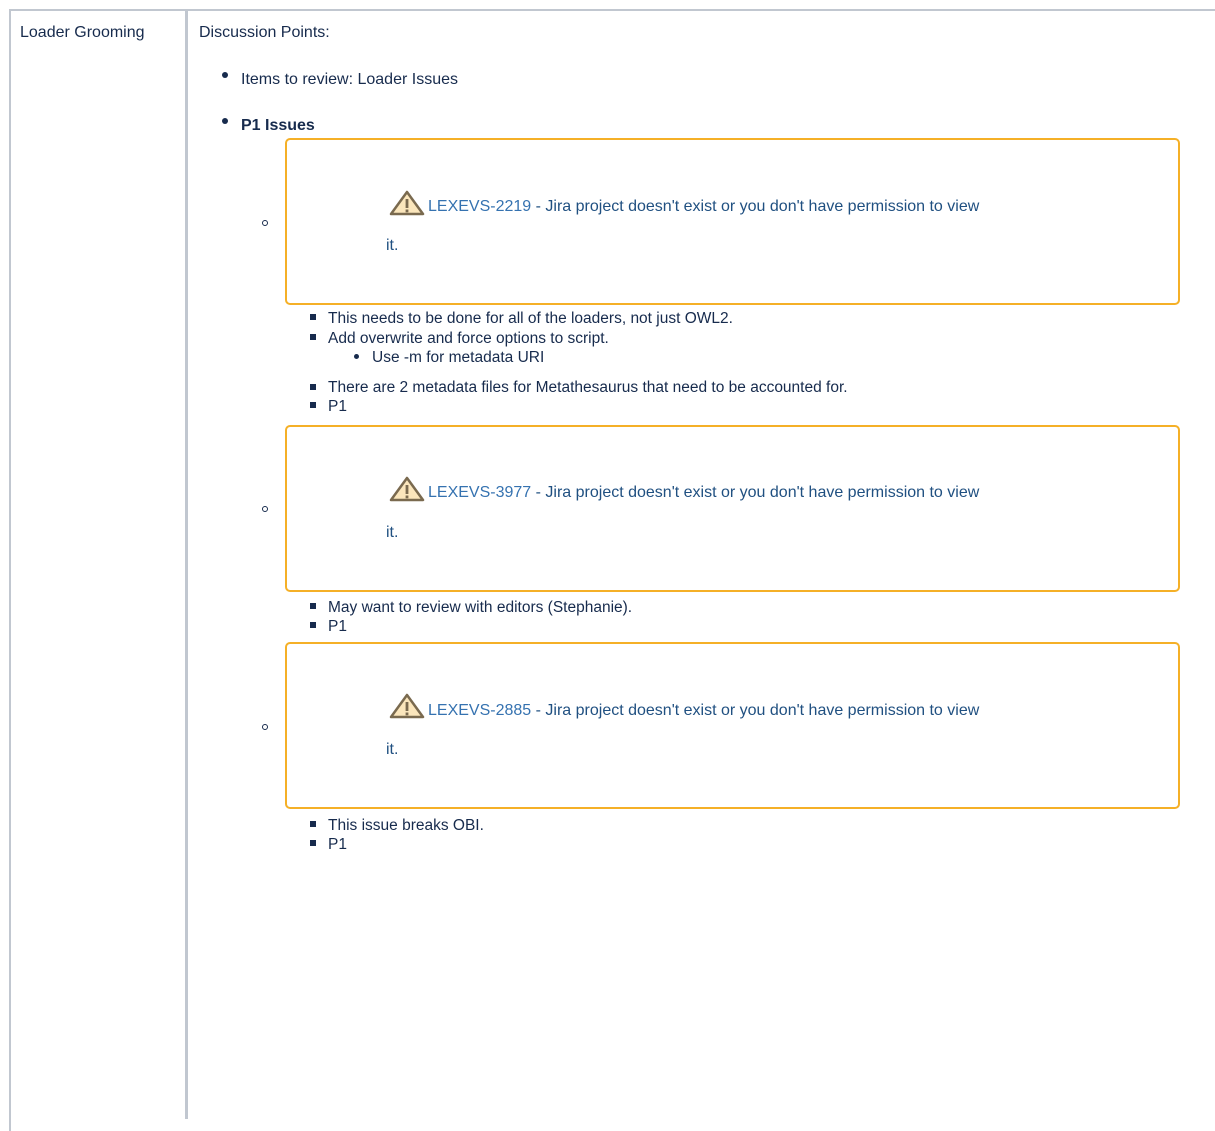 This screenshot has height=1131, width=1215. Describe the element at coordinates (479, 206) in the screenshot. I see `jira-issue-link: LEXEVS-2219` at that location.